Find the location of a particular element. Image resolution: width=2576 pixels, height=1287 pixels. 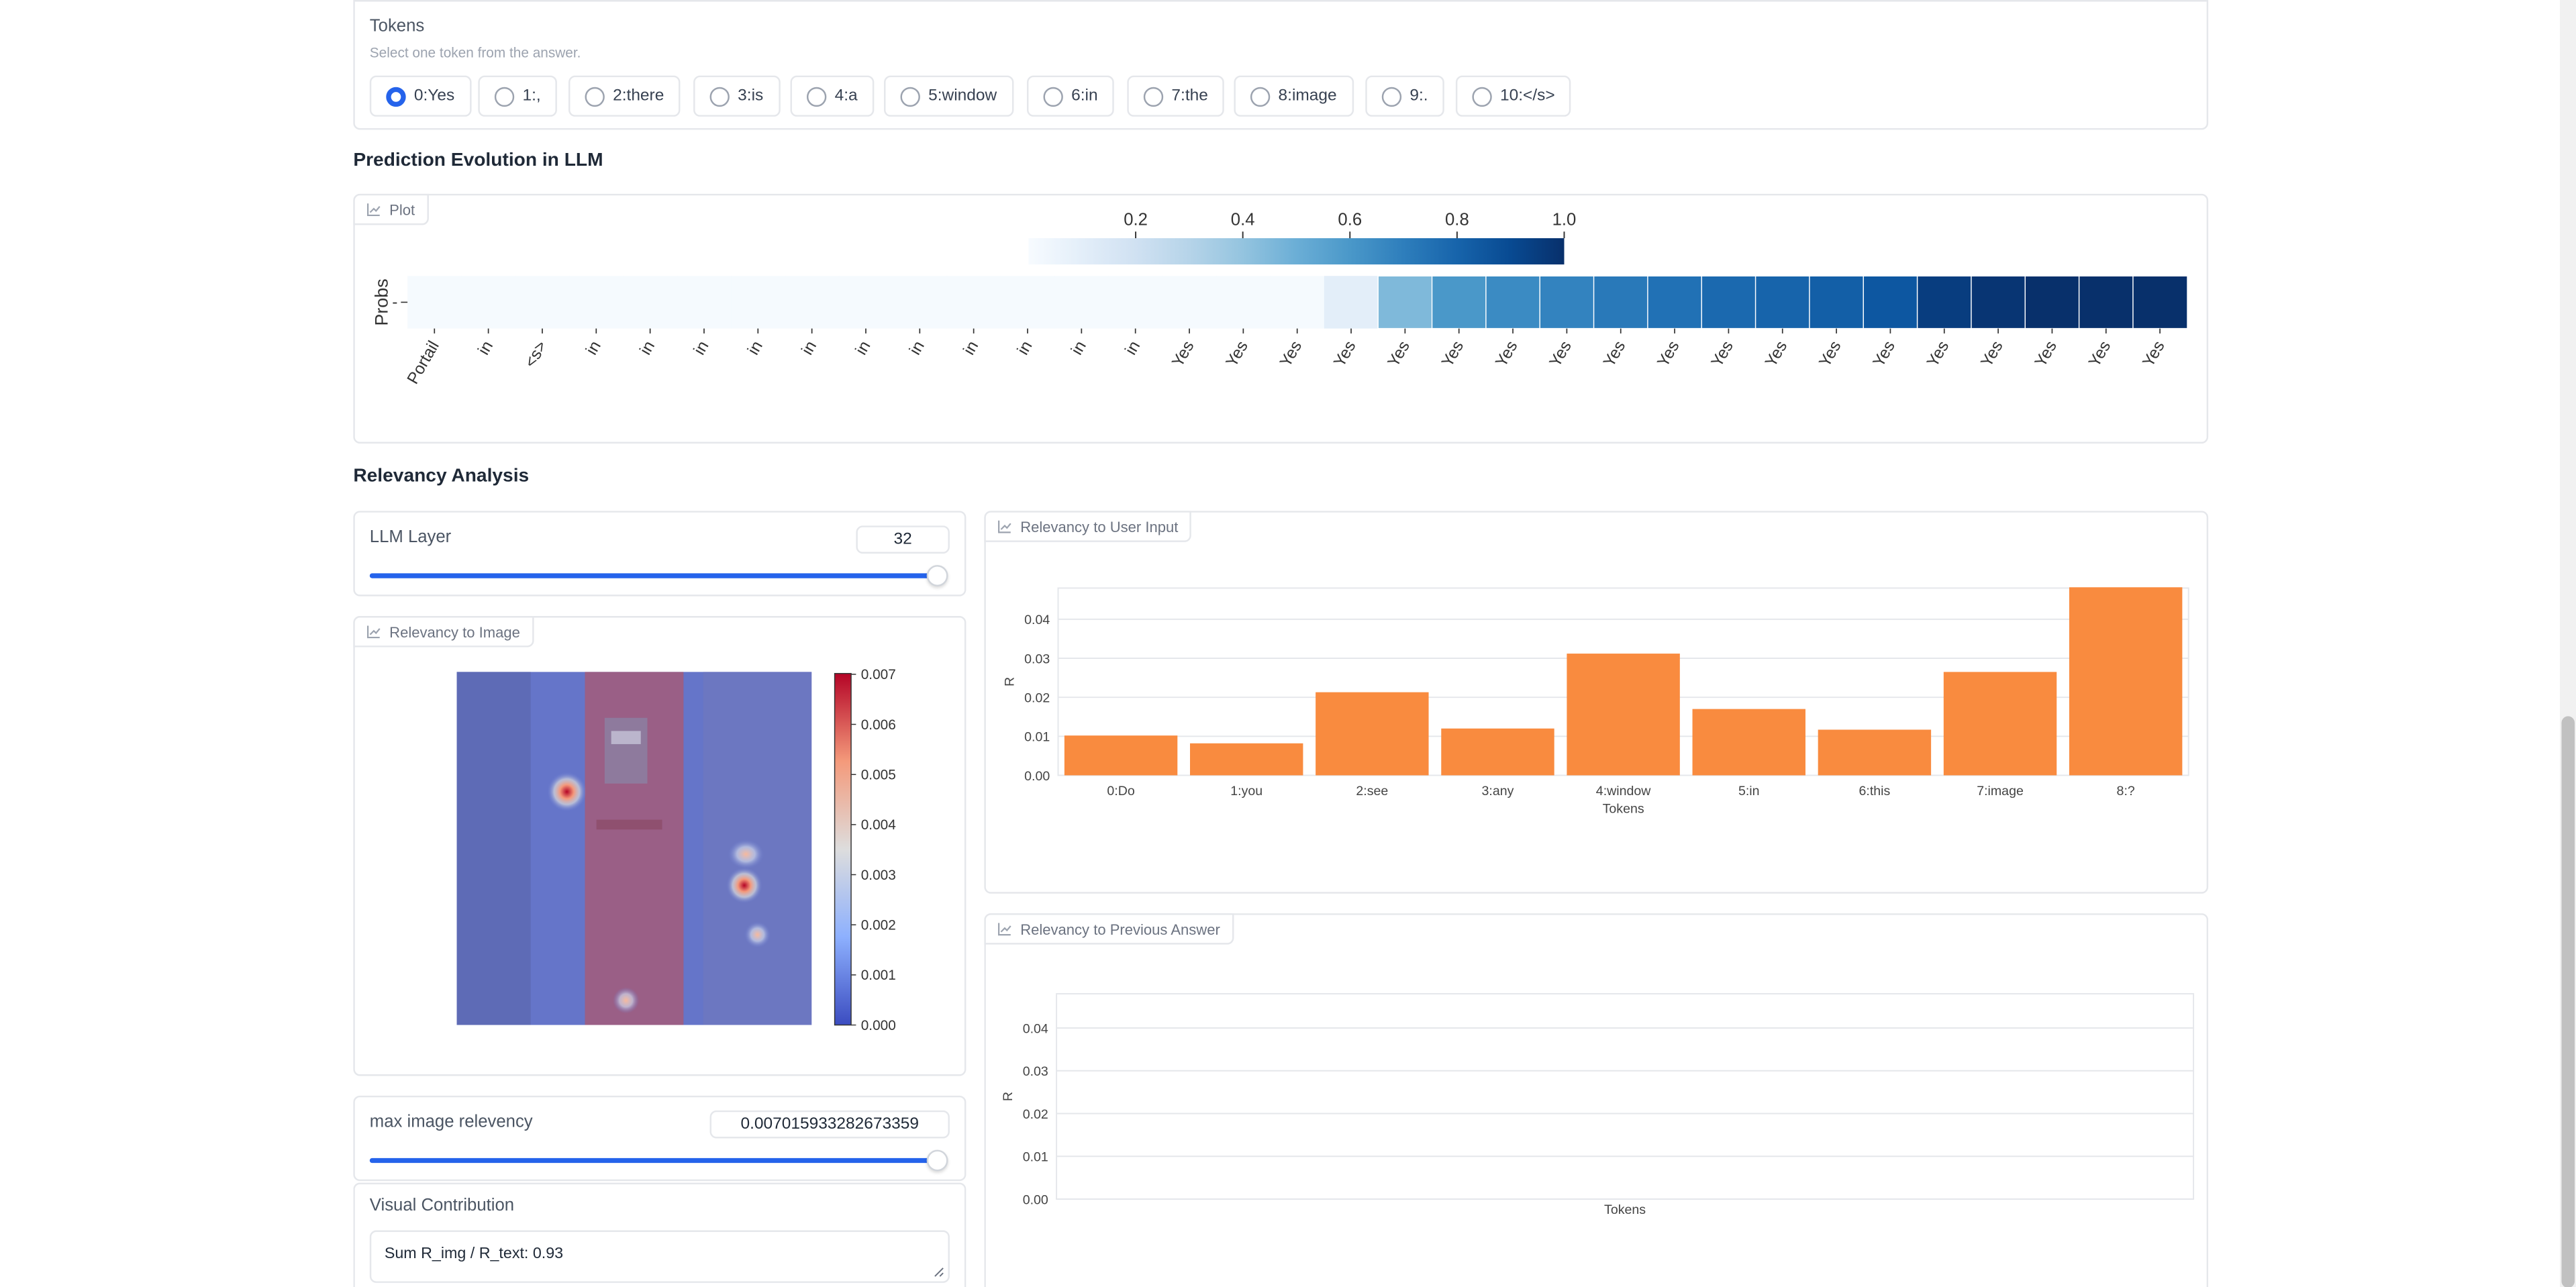

token-option: 5:window is located at coordinates (948, 96).